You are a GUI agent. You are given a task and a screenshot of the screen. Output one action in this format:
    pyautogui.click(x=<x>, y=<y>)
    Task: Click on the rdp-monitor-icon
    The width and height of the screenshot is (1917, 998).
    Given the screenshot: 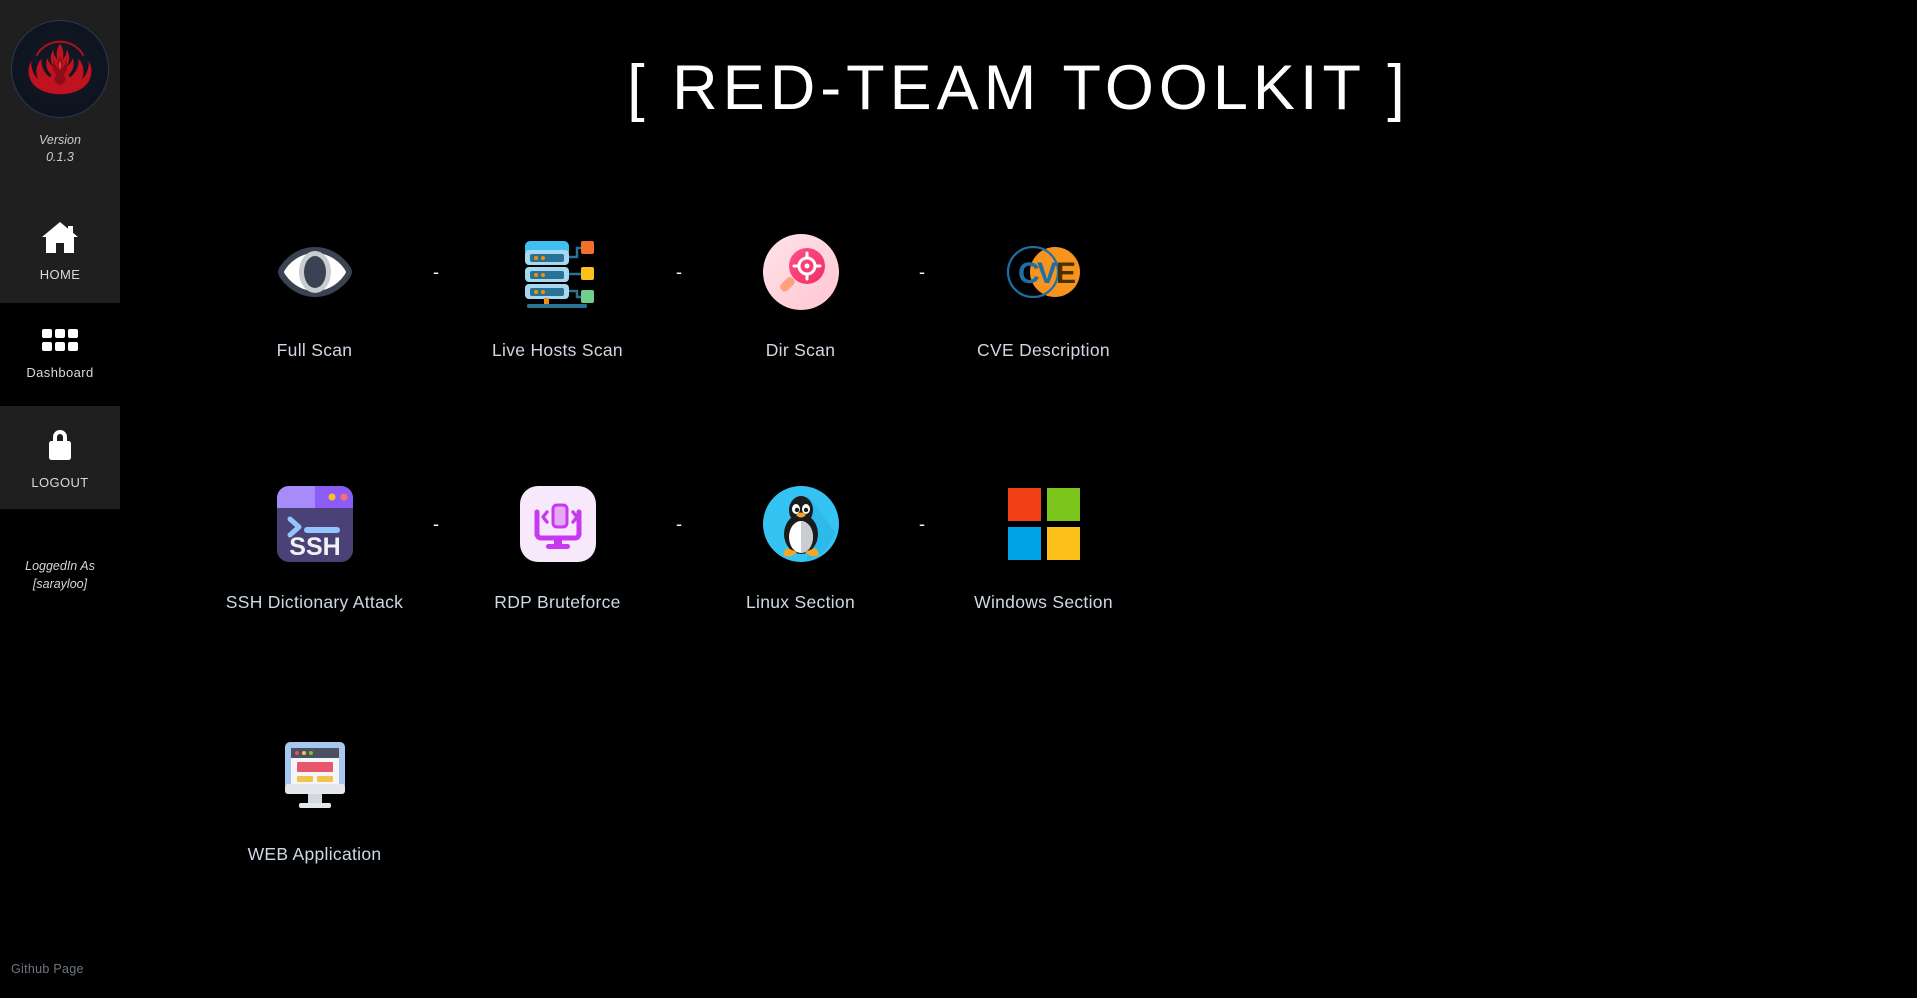 What is the action you would take?
    pyautogui.click(x=557, y=524)
    